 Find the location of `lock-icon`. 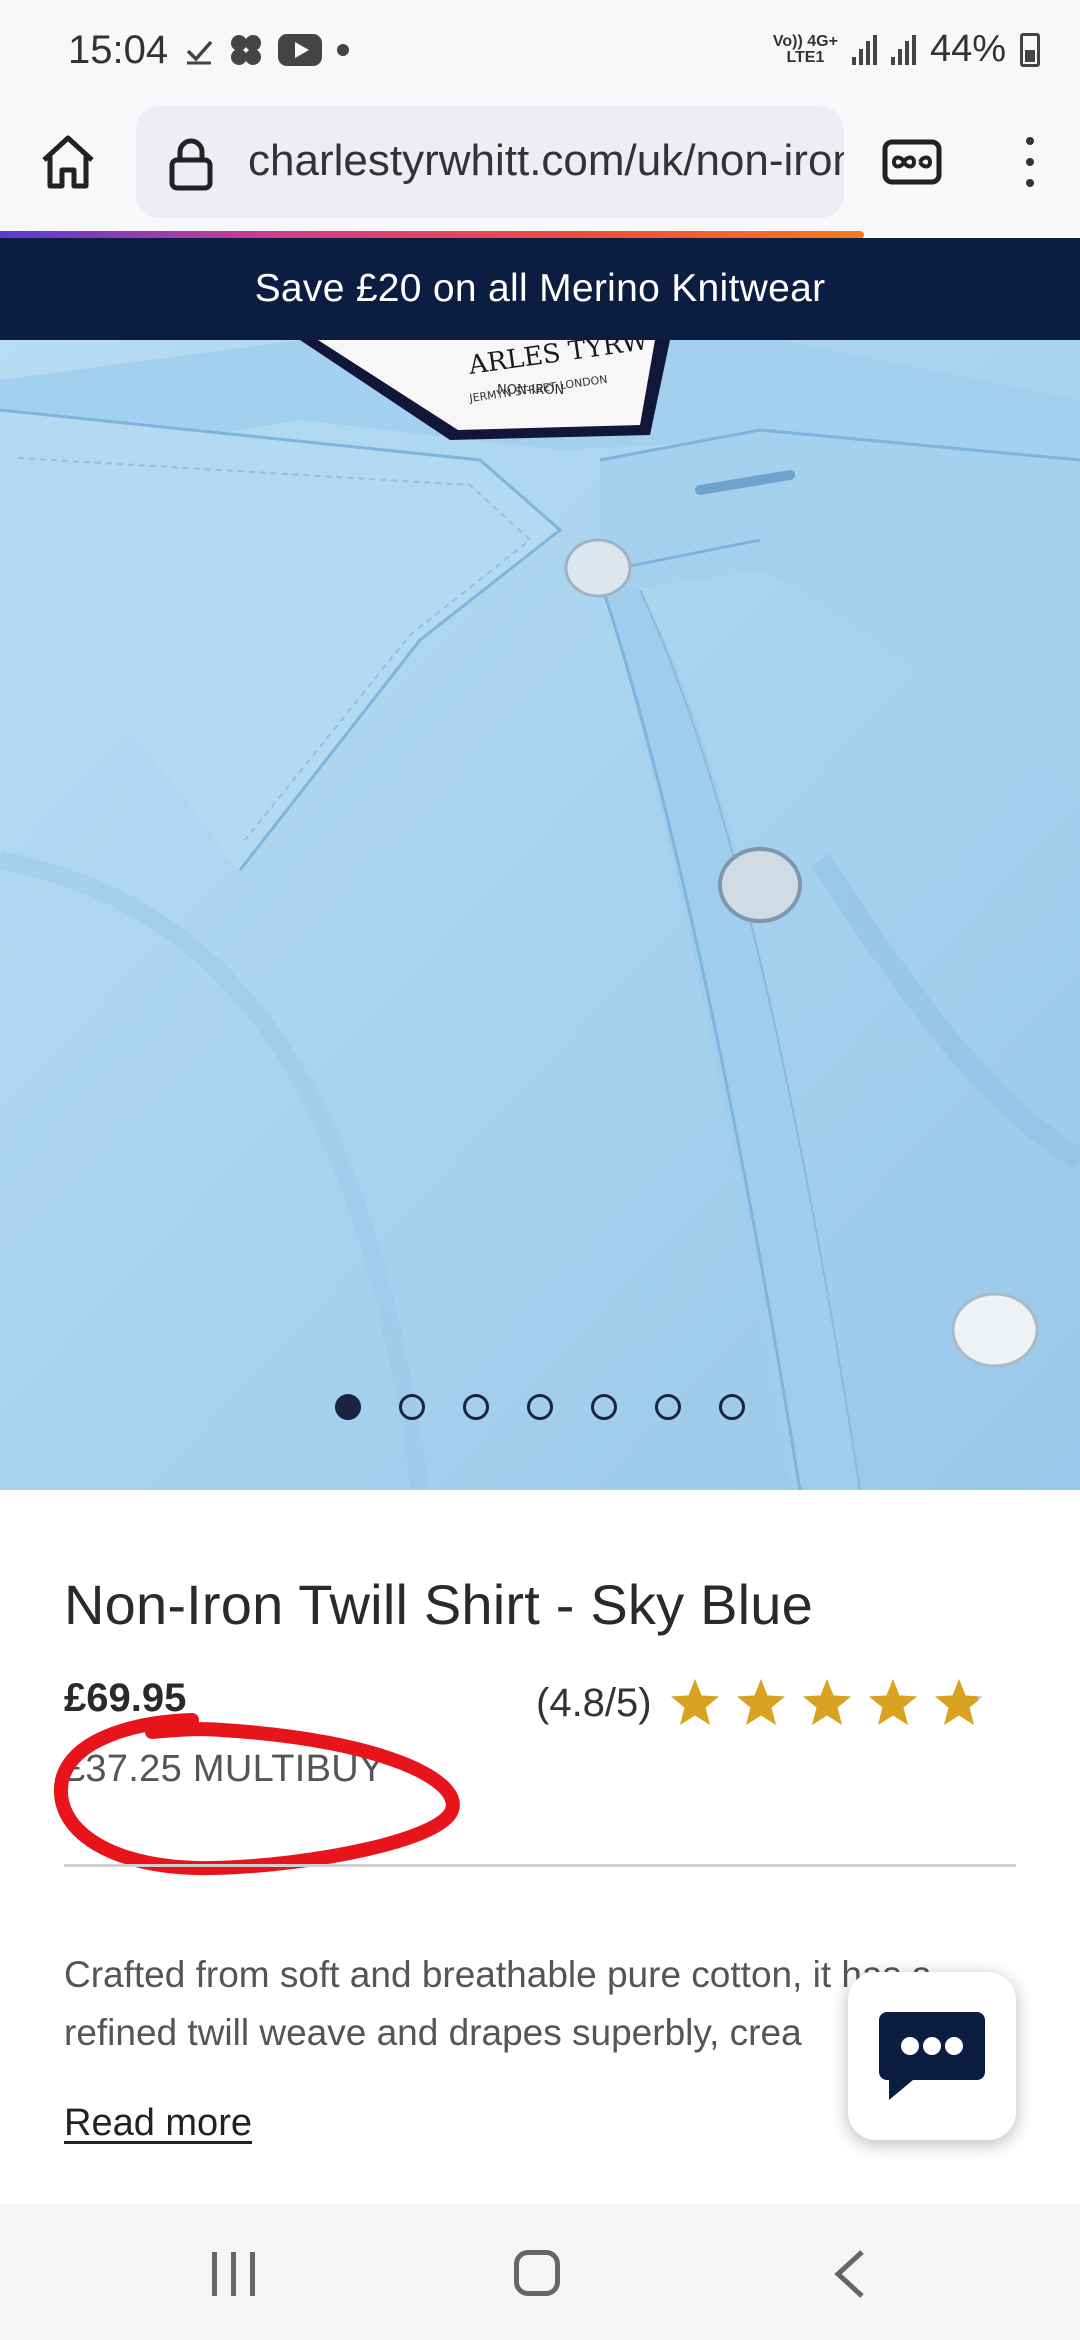

lock-icon is located at coordinates (191, 164).